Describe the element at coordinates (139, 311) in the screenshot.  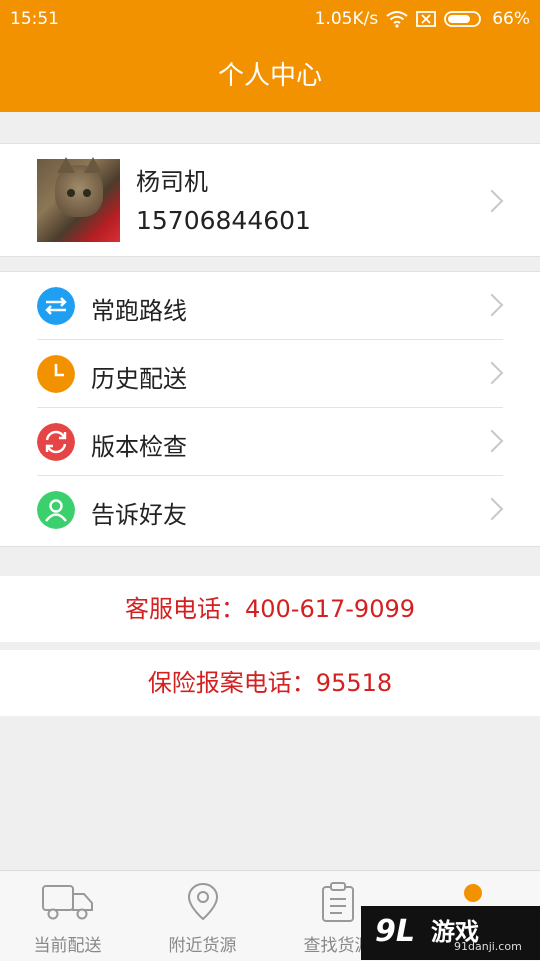
I see `menu-item-label: 常跑路线` at that location.